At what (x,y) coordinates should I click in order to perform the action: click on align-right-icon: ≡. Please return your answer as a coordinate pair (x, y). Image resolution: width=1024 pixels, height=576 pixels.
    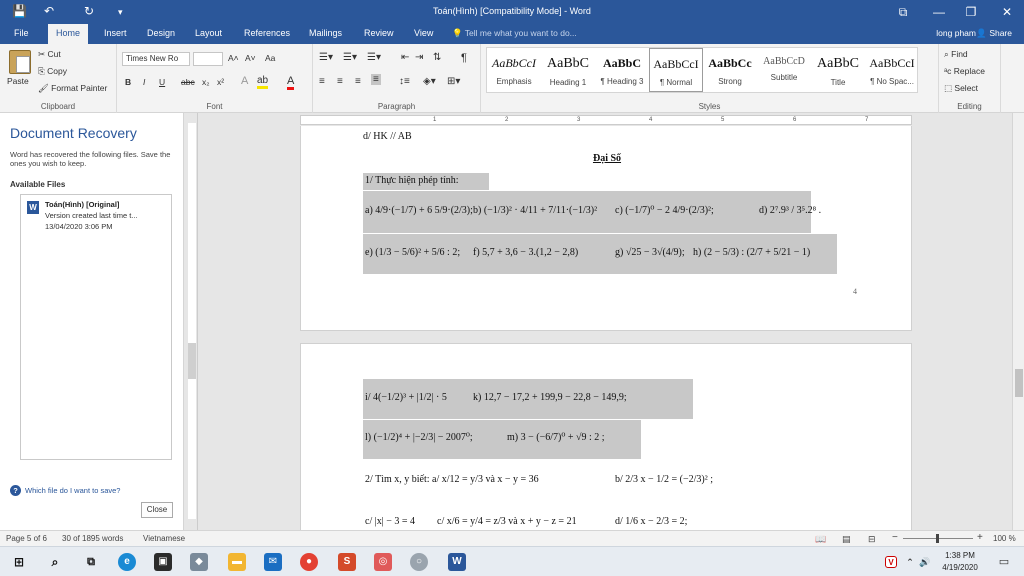
    Looking at the image, I should click on (358, 81).